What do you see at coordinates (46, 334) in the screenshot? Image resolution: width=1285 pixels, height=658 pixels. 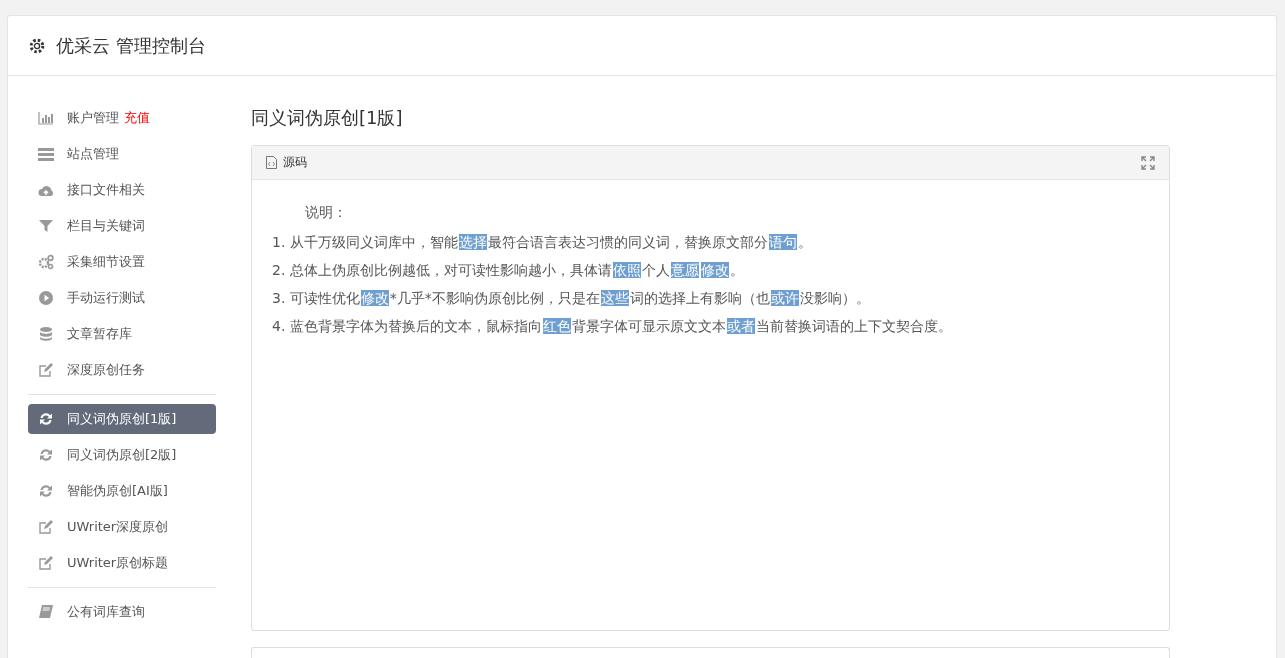 I see `database-icon` at bounding box center [46, 334].